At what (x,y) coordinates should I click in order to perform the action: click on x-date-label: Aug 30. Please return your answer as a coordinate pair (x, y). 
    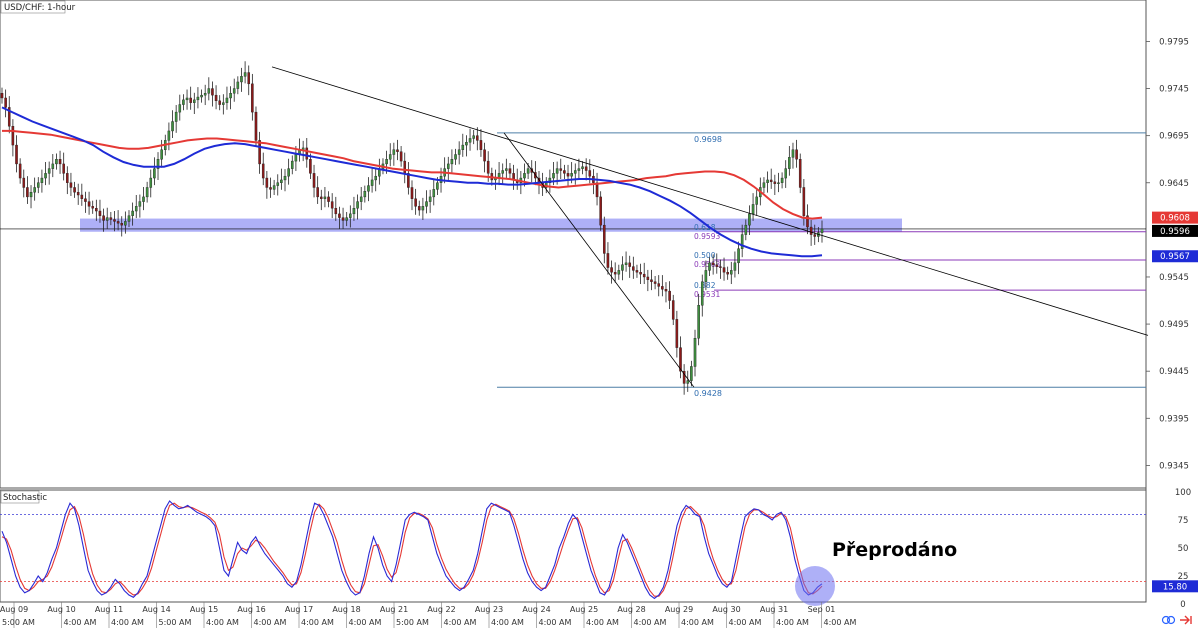
    Looking at the image, I should click on (726, 609).